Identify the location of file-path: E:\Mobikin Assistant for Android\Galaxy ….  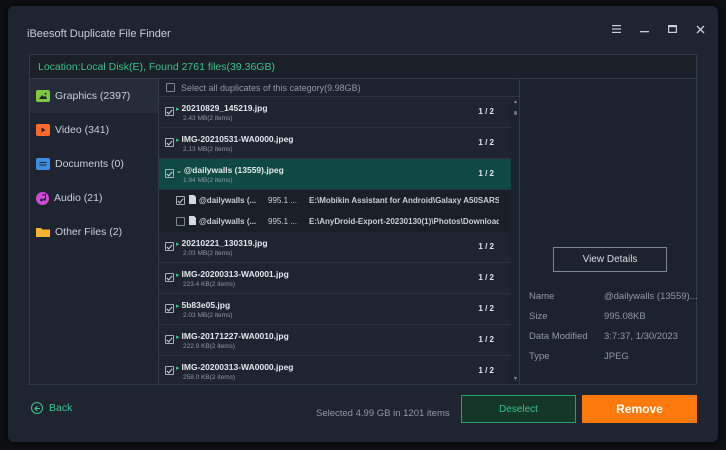
(404, 200).